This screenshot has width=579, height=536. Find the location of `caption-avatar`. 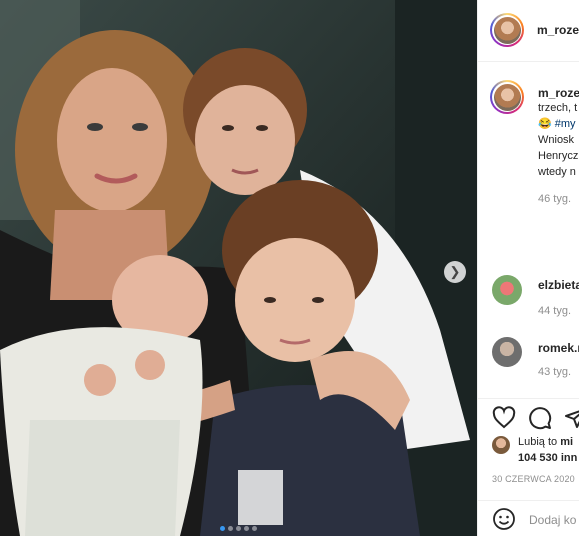

caption-avatar is located at coordinates (507, 97).